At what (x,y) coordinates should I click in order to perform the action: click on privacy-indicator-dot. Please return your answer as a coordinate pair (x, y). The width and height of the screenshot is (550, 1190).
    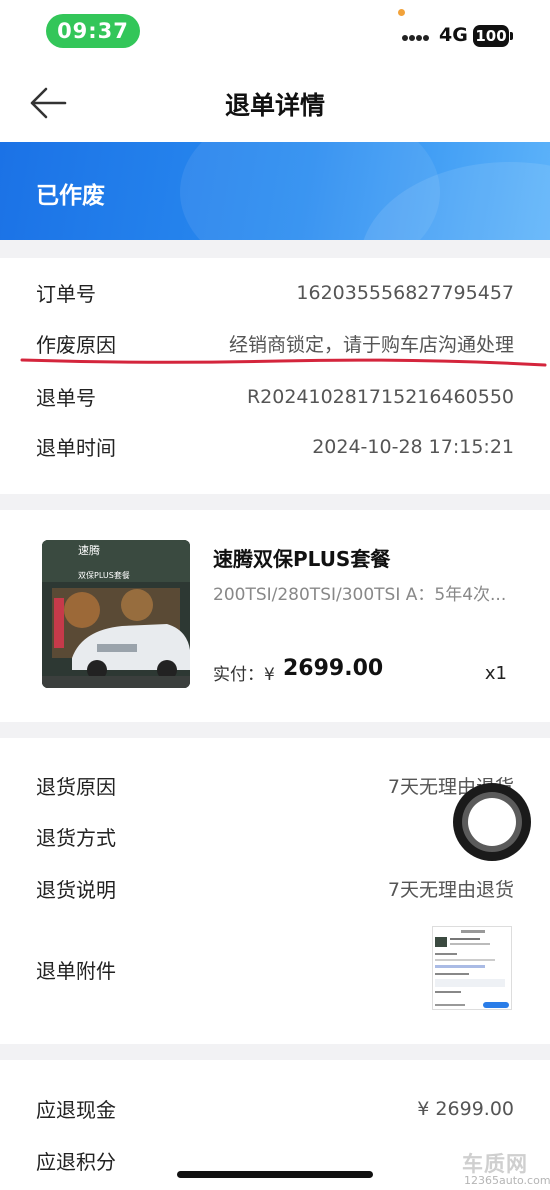
    Looking at the image, I should click on (401, 12).